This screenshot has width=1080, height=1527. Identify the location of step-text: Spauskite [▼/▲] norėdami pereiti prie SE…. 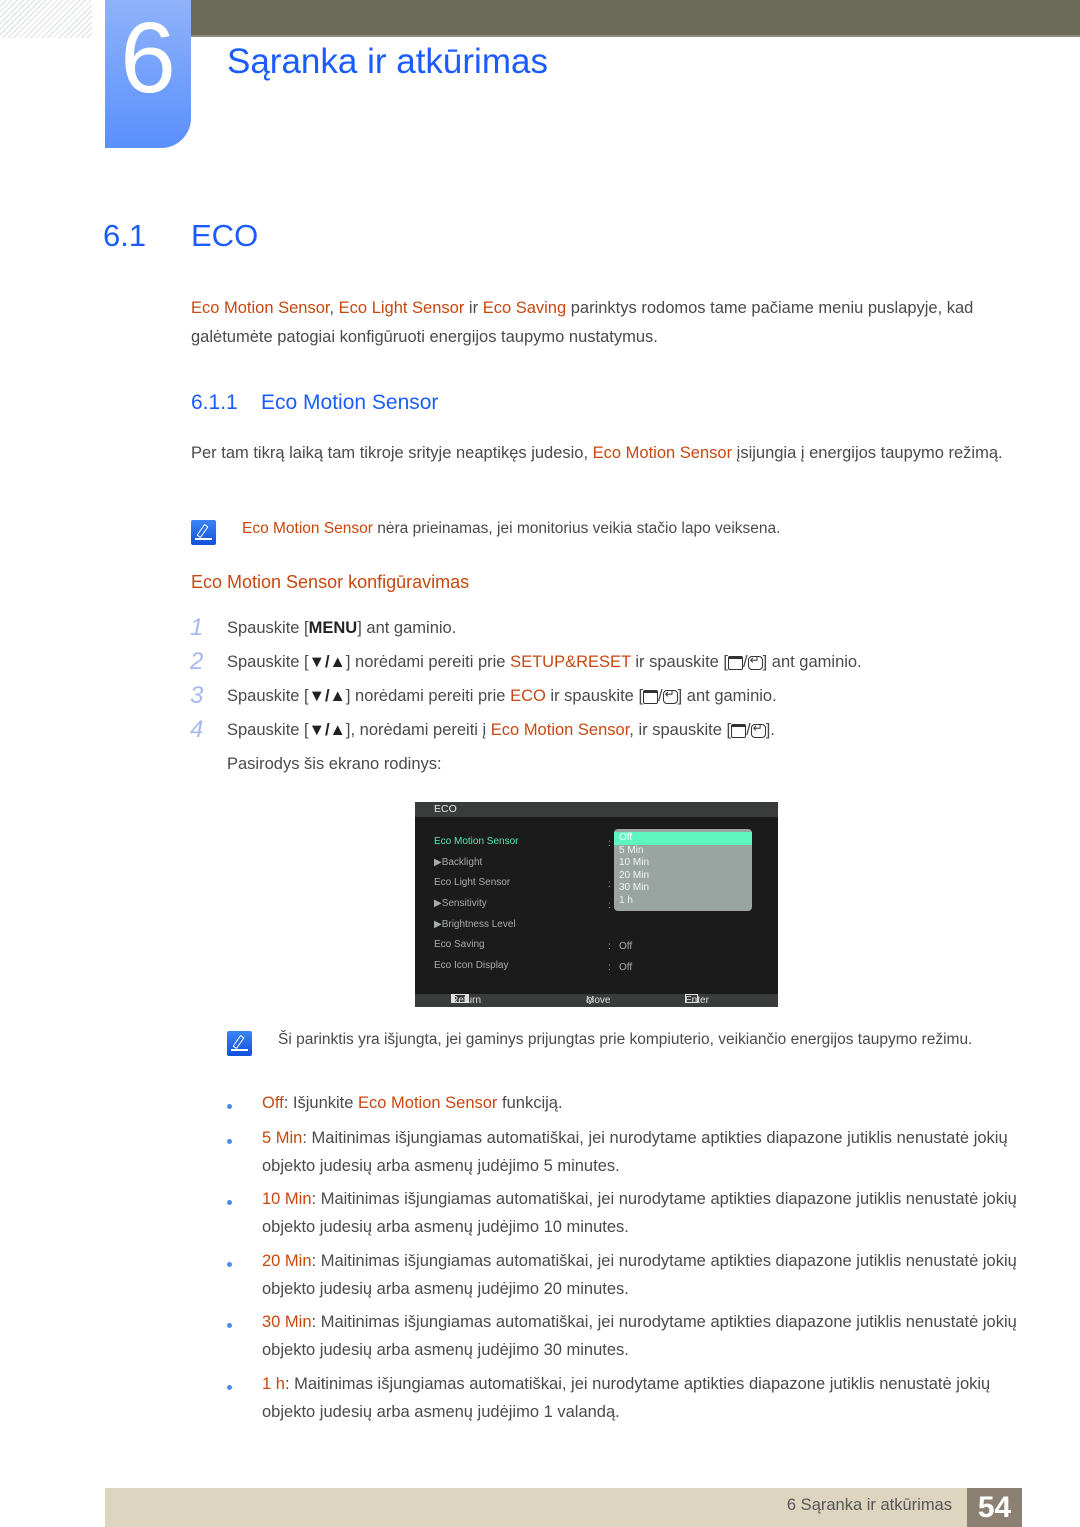
(544, 662).